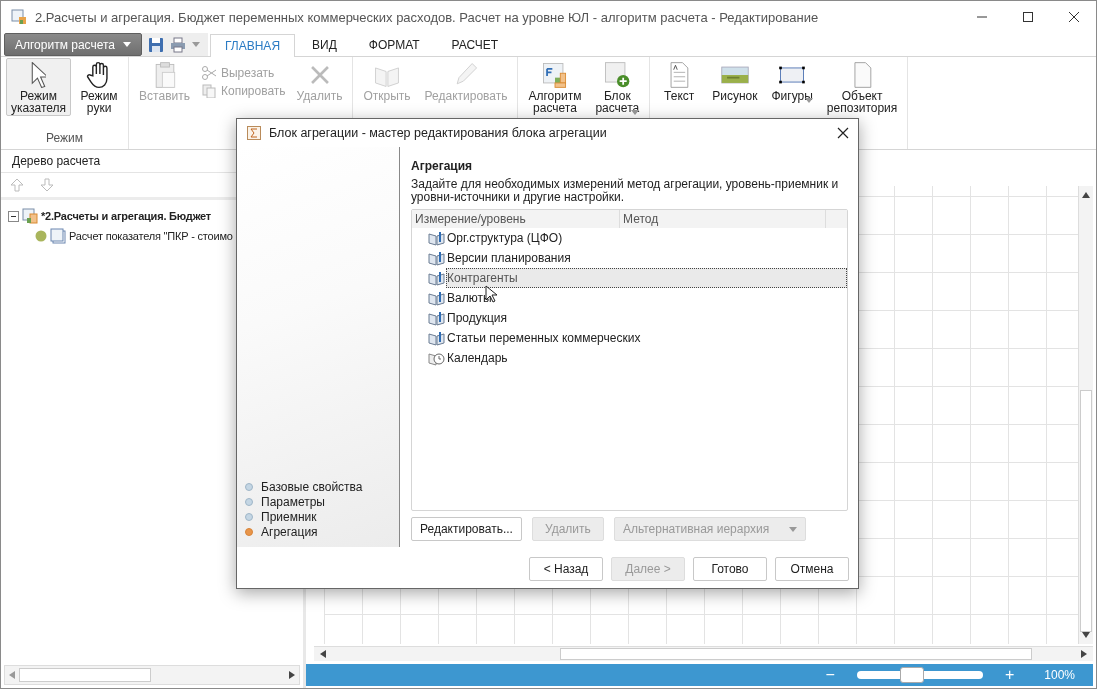 The height and width of the screenshot is (689, 1097). I want to click on column-header: Метод, so click(723, 219).